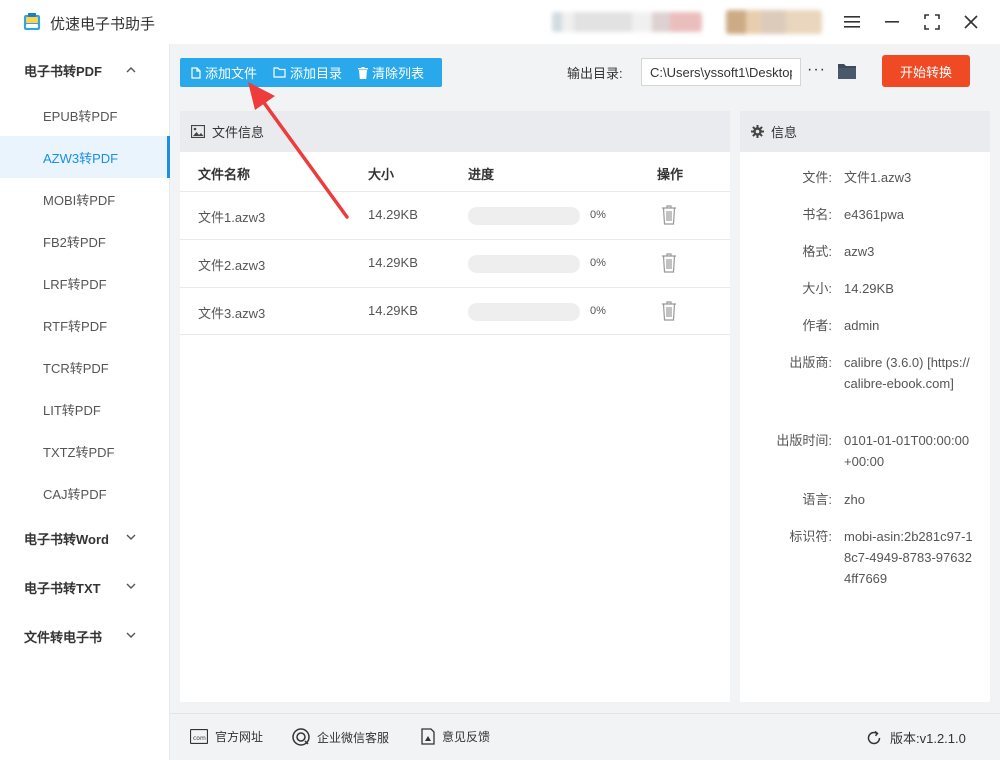 The height and width of the screenshot is (760, 1000). I want to click on add-file-button: 添加文件, so click(224, 72).